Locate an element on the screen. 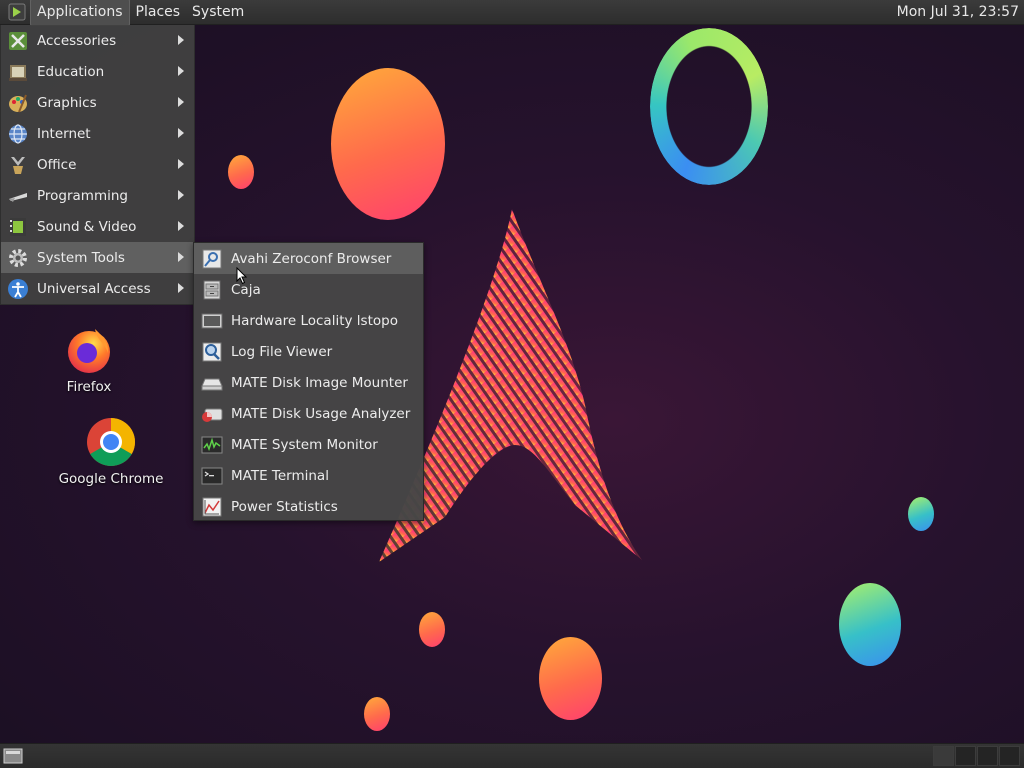 This screenshot has width=1024, height=768. menu-item-accessories: Accessories is located at coordinates (97, 40).